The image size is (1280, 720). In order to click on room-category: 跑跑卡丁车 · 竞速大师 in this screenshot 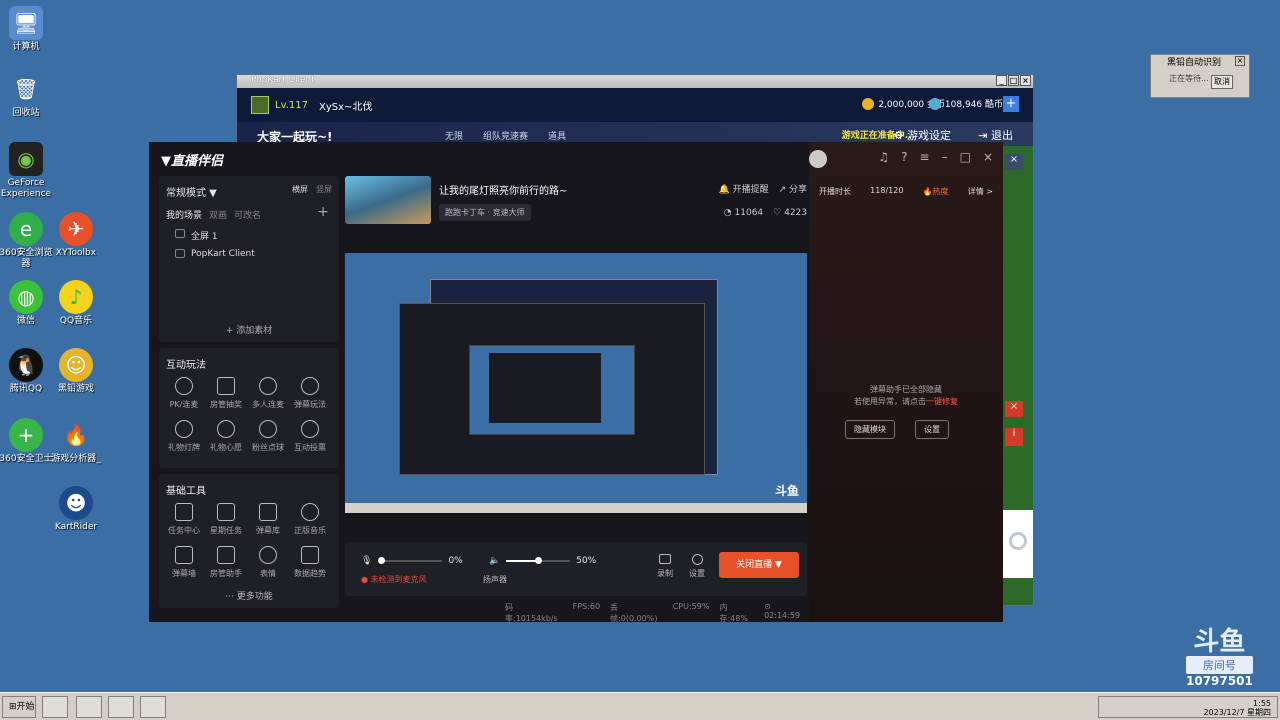, I will do `click(485, 212)`.